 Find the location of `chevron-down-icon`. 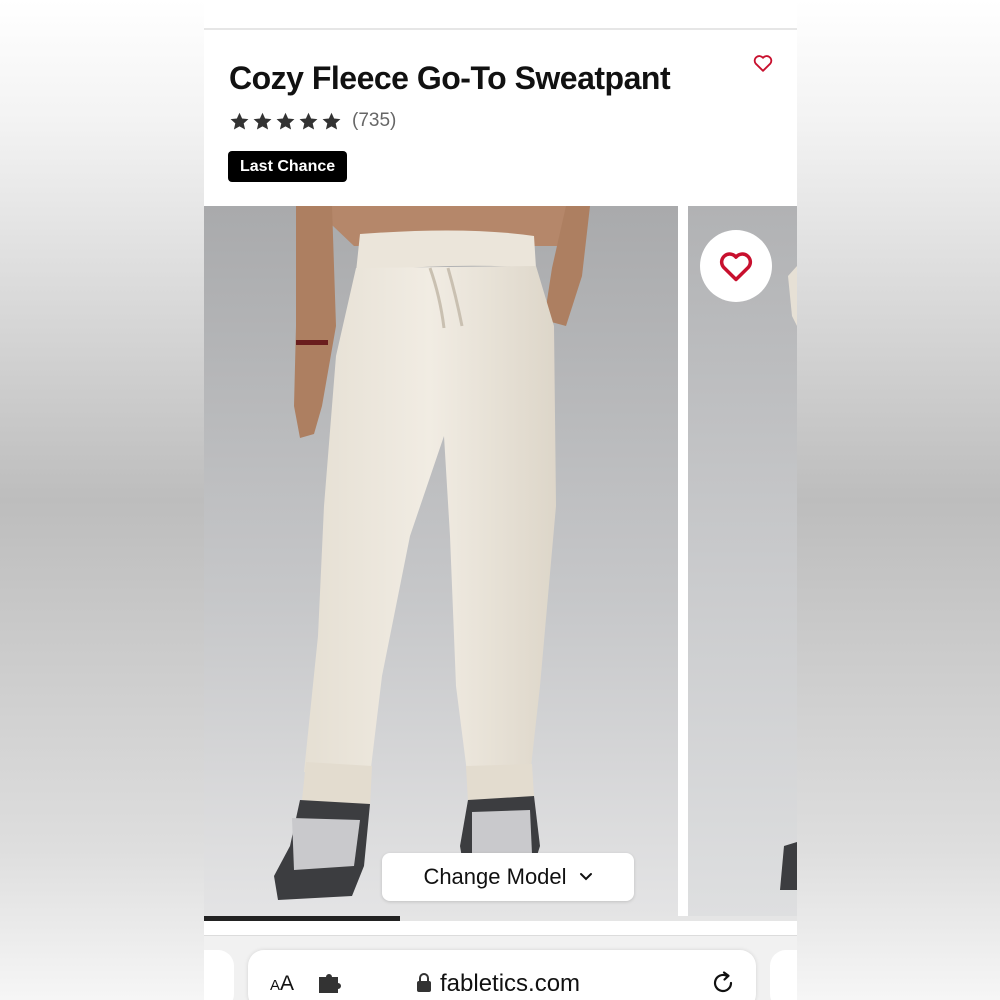

chevron-down-icon is located at coordinates (585, 877).